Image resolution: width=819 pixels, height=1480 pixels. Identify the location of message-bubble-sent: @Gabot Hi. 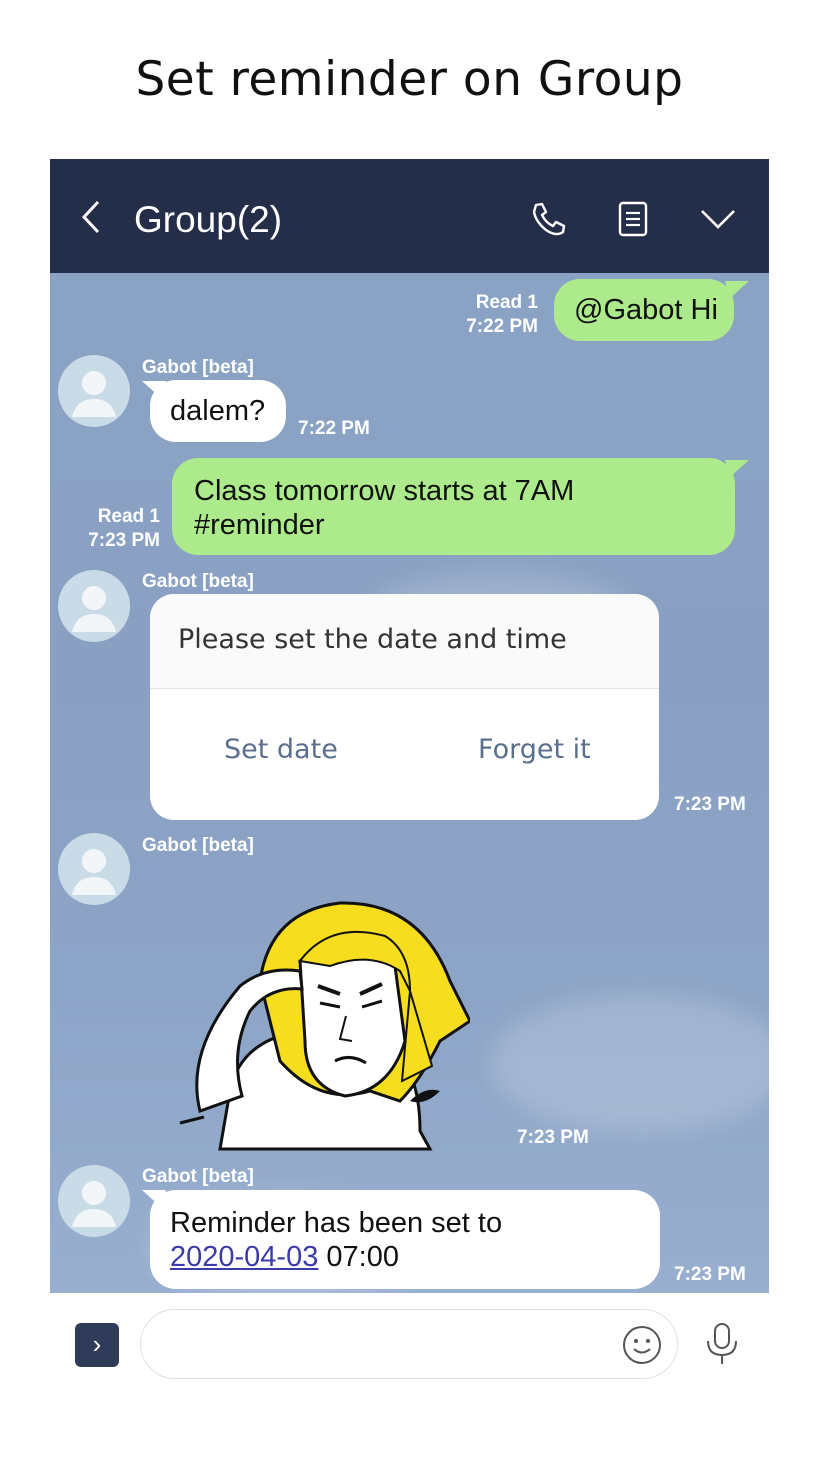
(644, 310).